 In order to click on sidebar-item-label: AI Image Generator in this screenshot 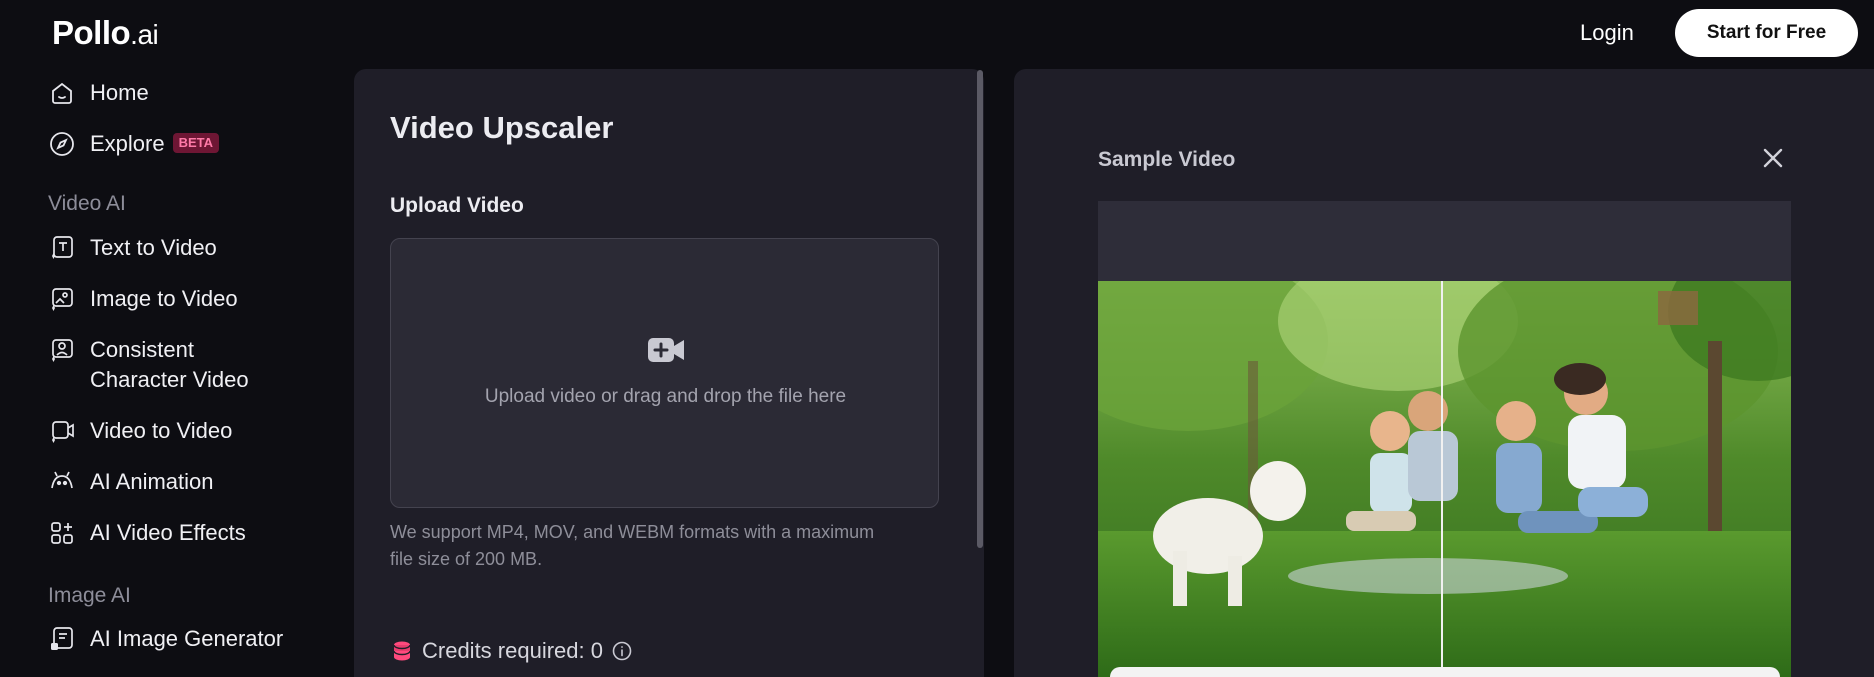, I will do `click(187, 638)`.